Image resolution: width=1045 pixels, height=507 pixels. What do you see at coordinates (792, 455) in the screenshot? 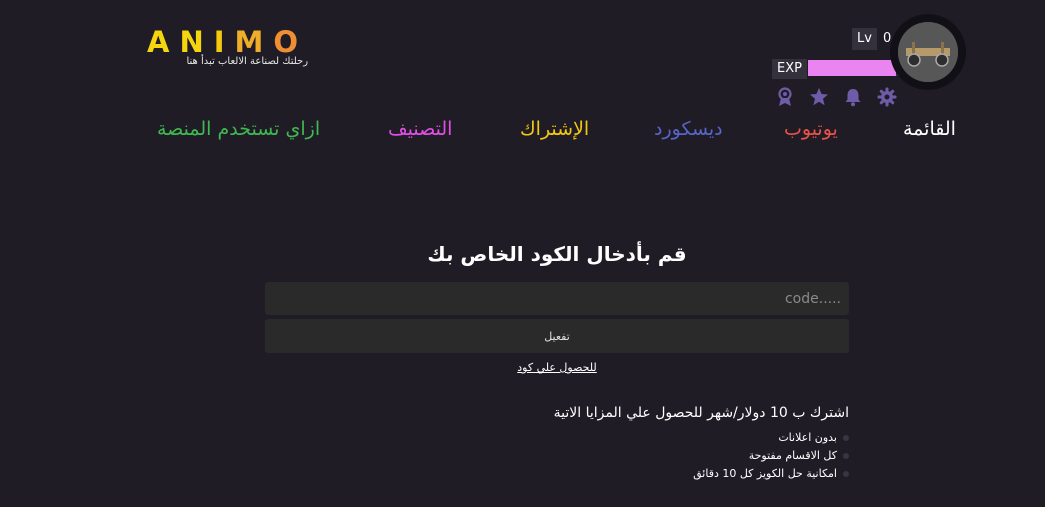
I see `benefit-label: كل الاقسام مفتوحة` at bounding box center [792, 455].